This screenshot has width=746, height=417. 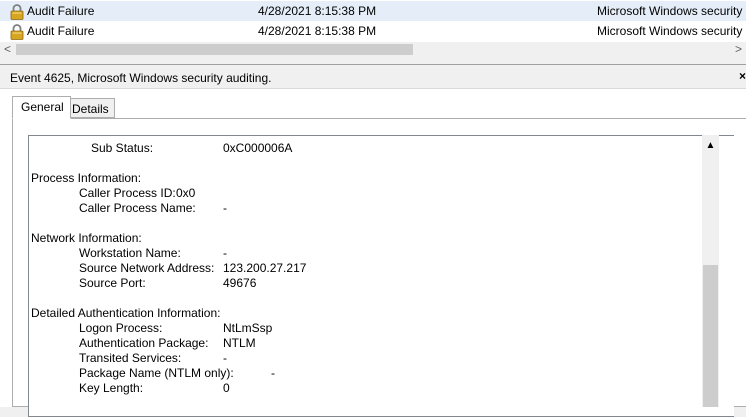 What do you see at coordinates (710, 336) in the screenshot?
I see `vertical-scroll-thumb` at bounding box center [710, 336].